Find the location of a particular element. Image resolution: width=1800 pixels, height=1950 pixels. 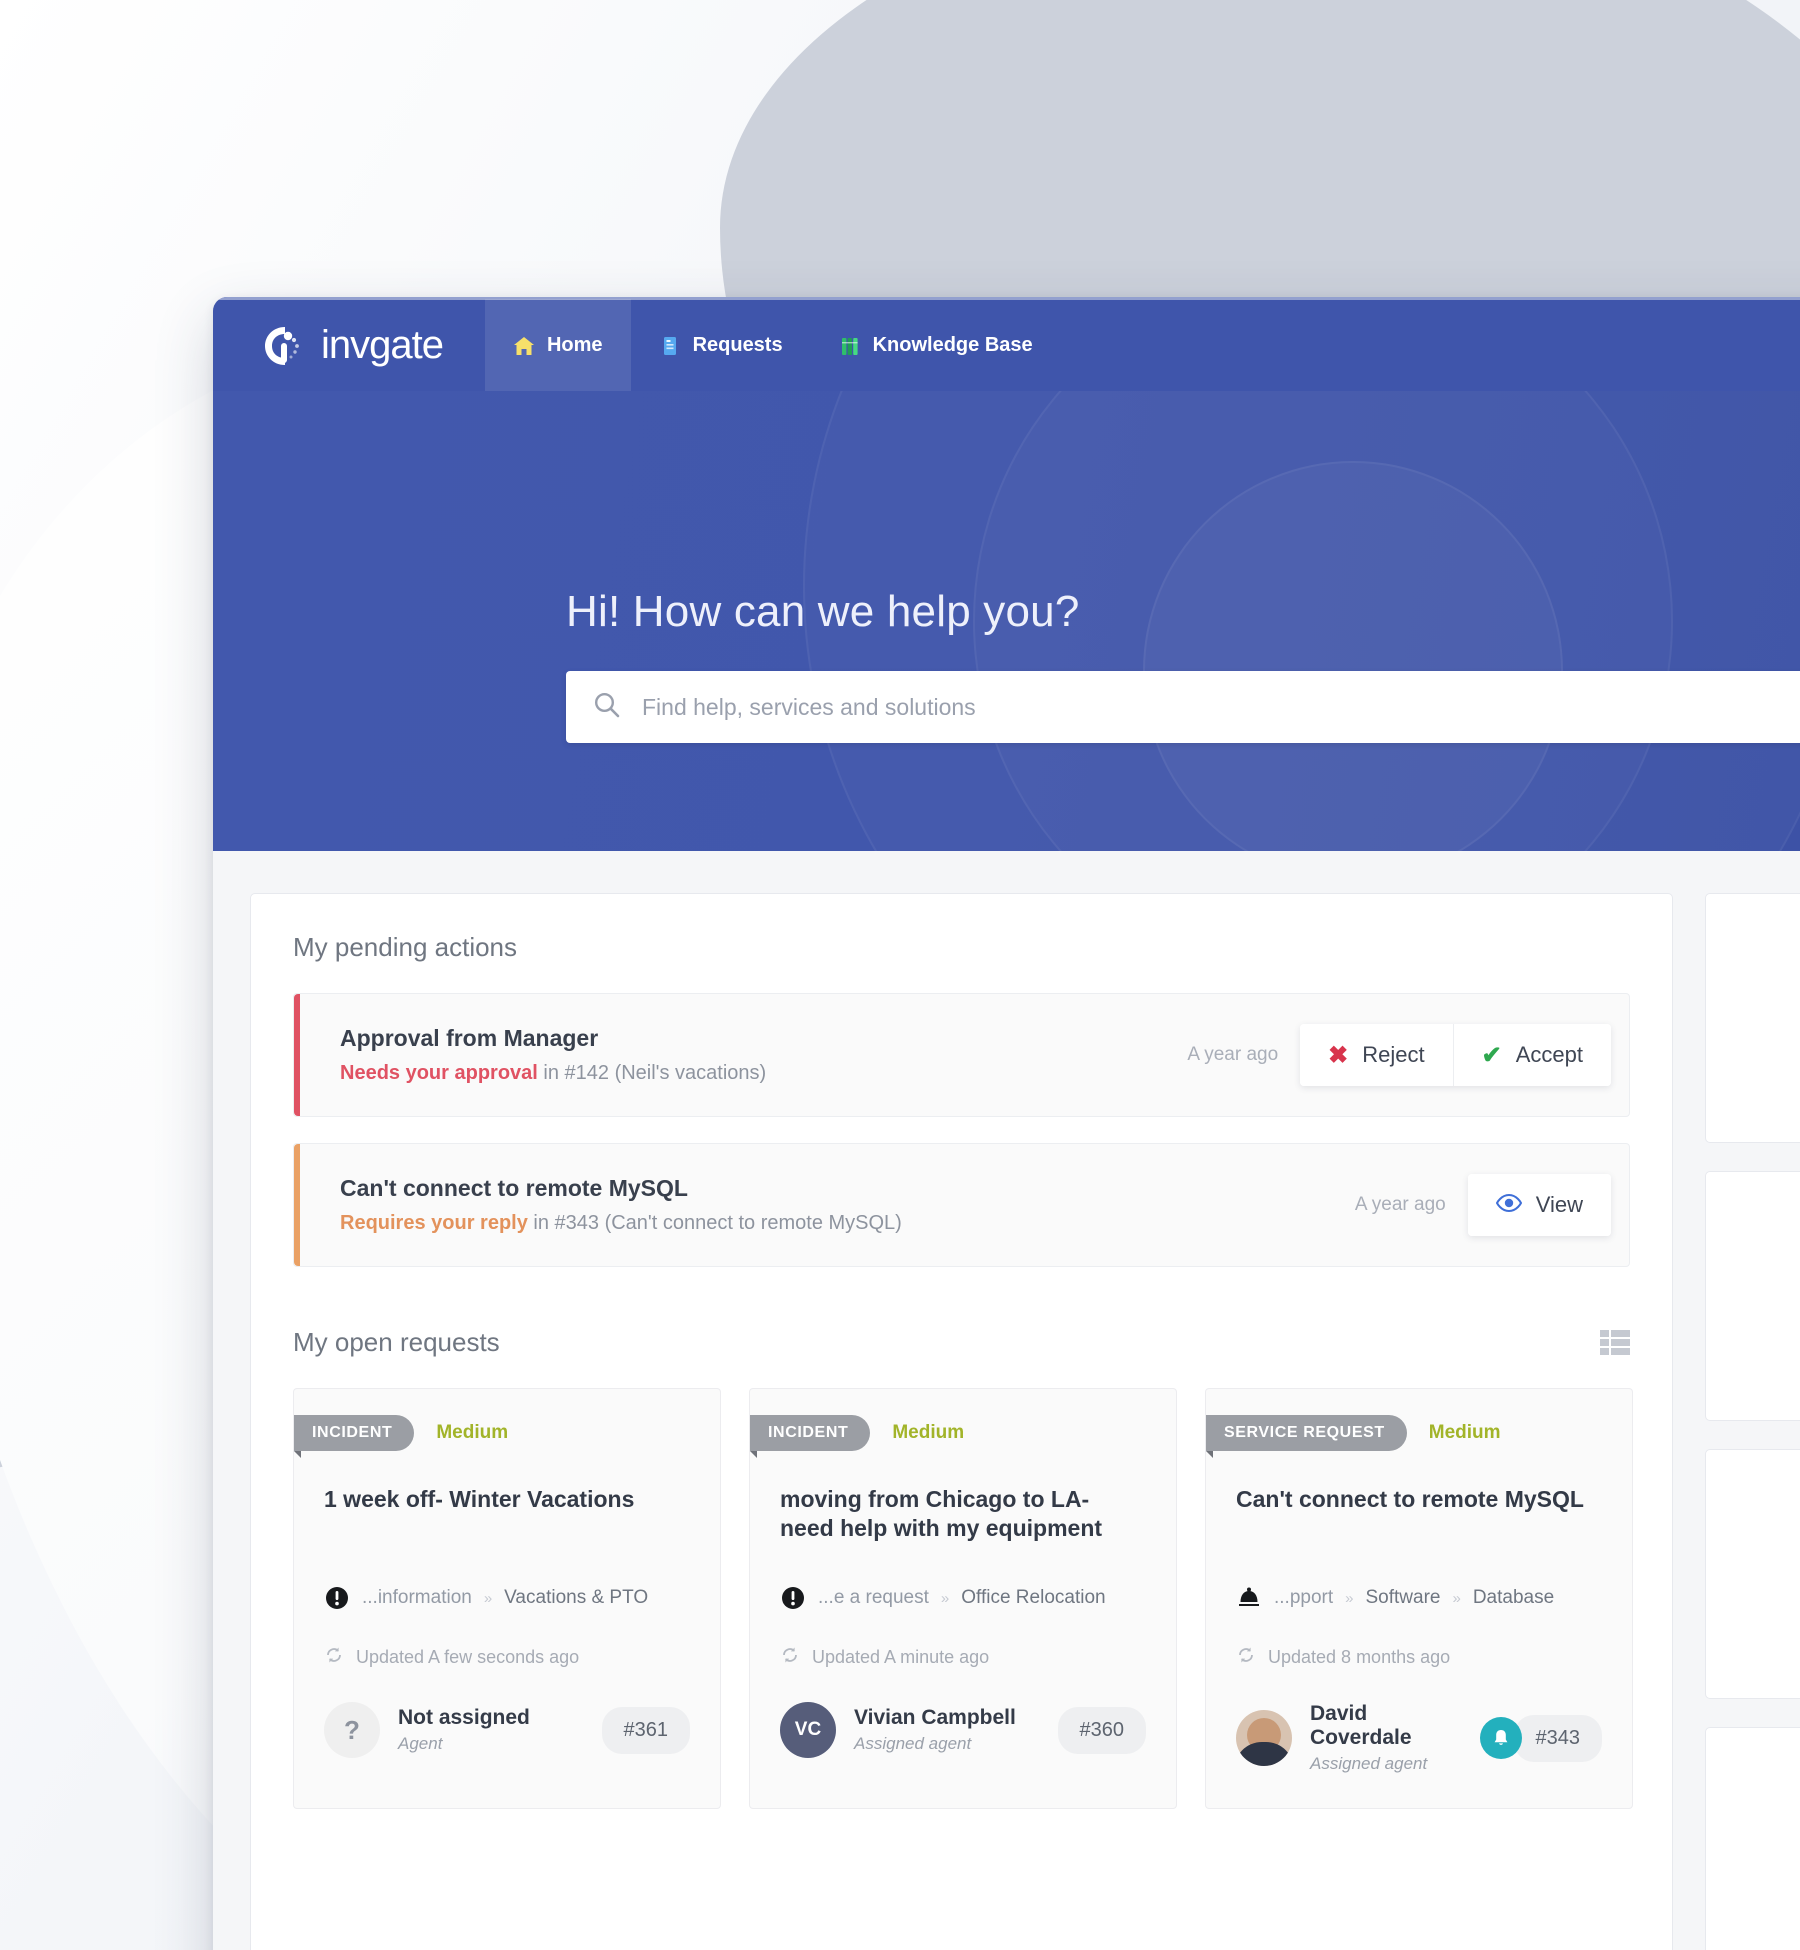

avatar-initials: VC is located at coordinates (808, 1729).